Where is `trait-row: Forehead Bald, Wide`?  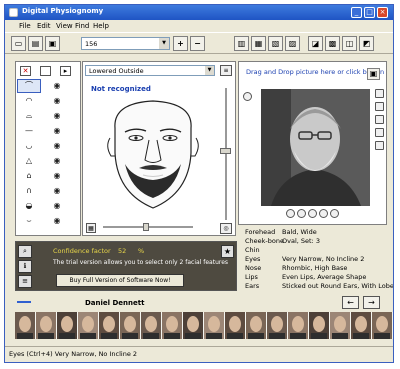 trait-row: Forehead Bald, Wide is located at coordinates (281, 232).